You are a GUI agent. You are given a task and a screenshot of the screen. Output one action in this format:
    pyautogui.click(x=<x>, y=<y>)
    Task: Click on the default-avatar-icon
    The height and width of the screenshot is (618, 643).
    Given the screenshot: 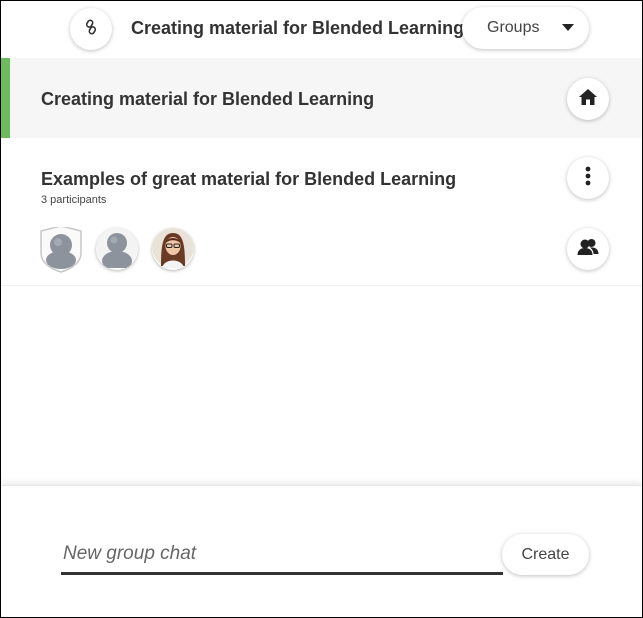 What is the action you would take?
    pyautogui.click(x=117, y=249)
    